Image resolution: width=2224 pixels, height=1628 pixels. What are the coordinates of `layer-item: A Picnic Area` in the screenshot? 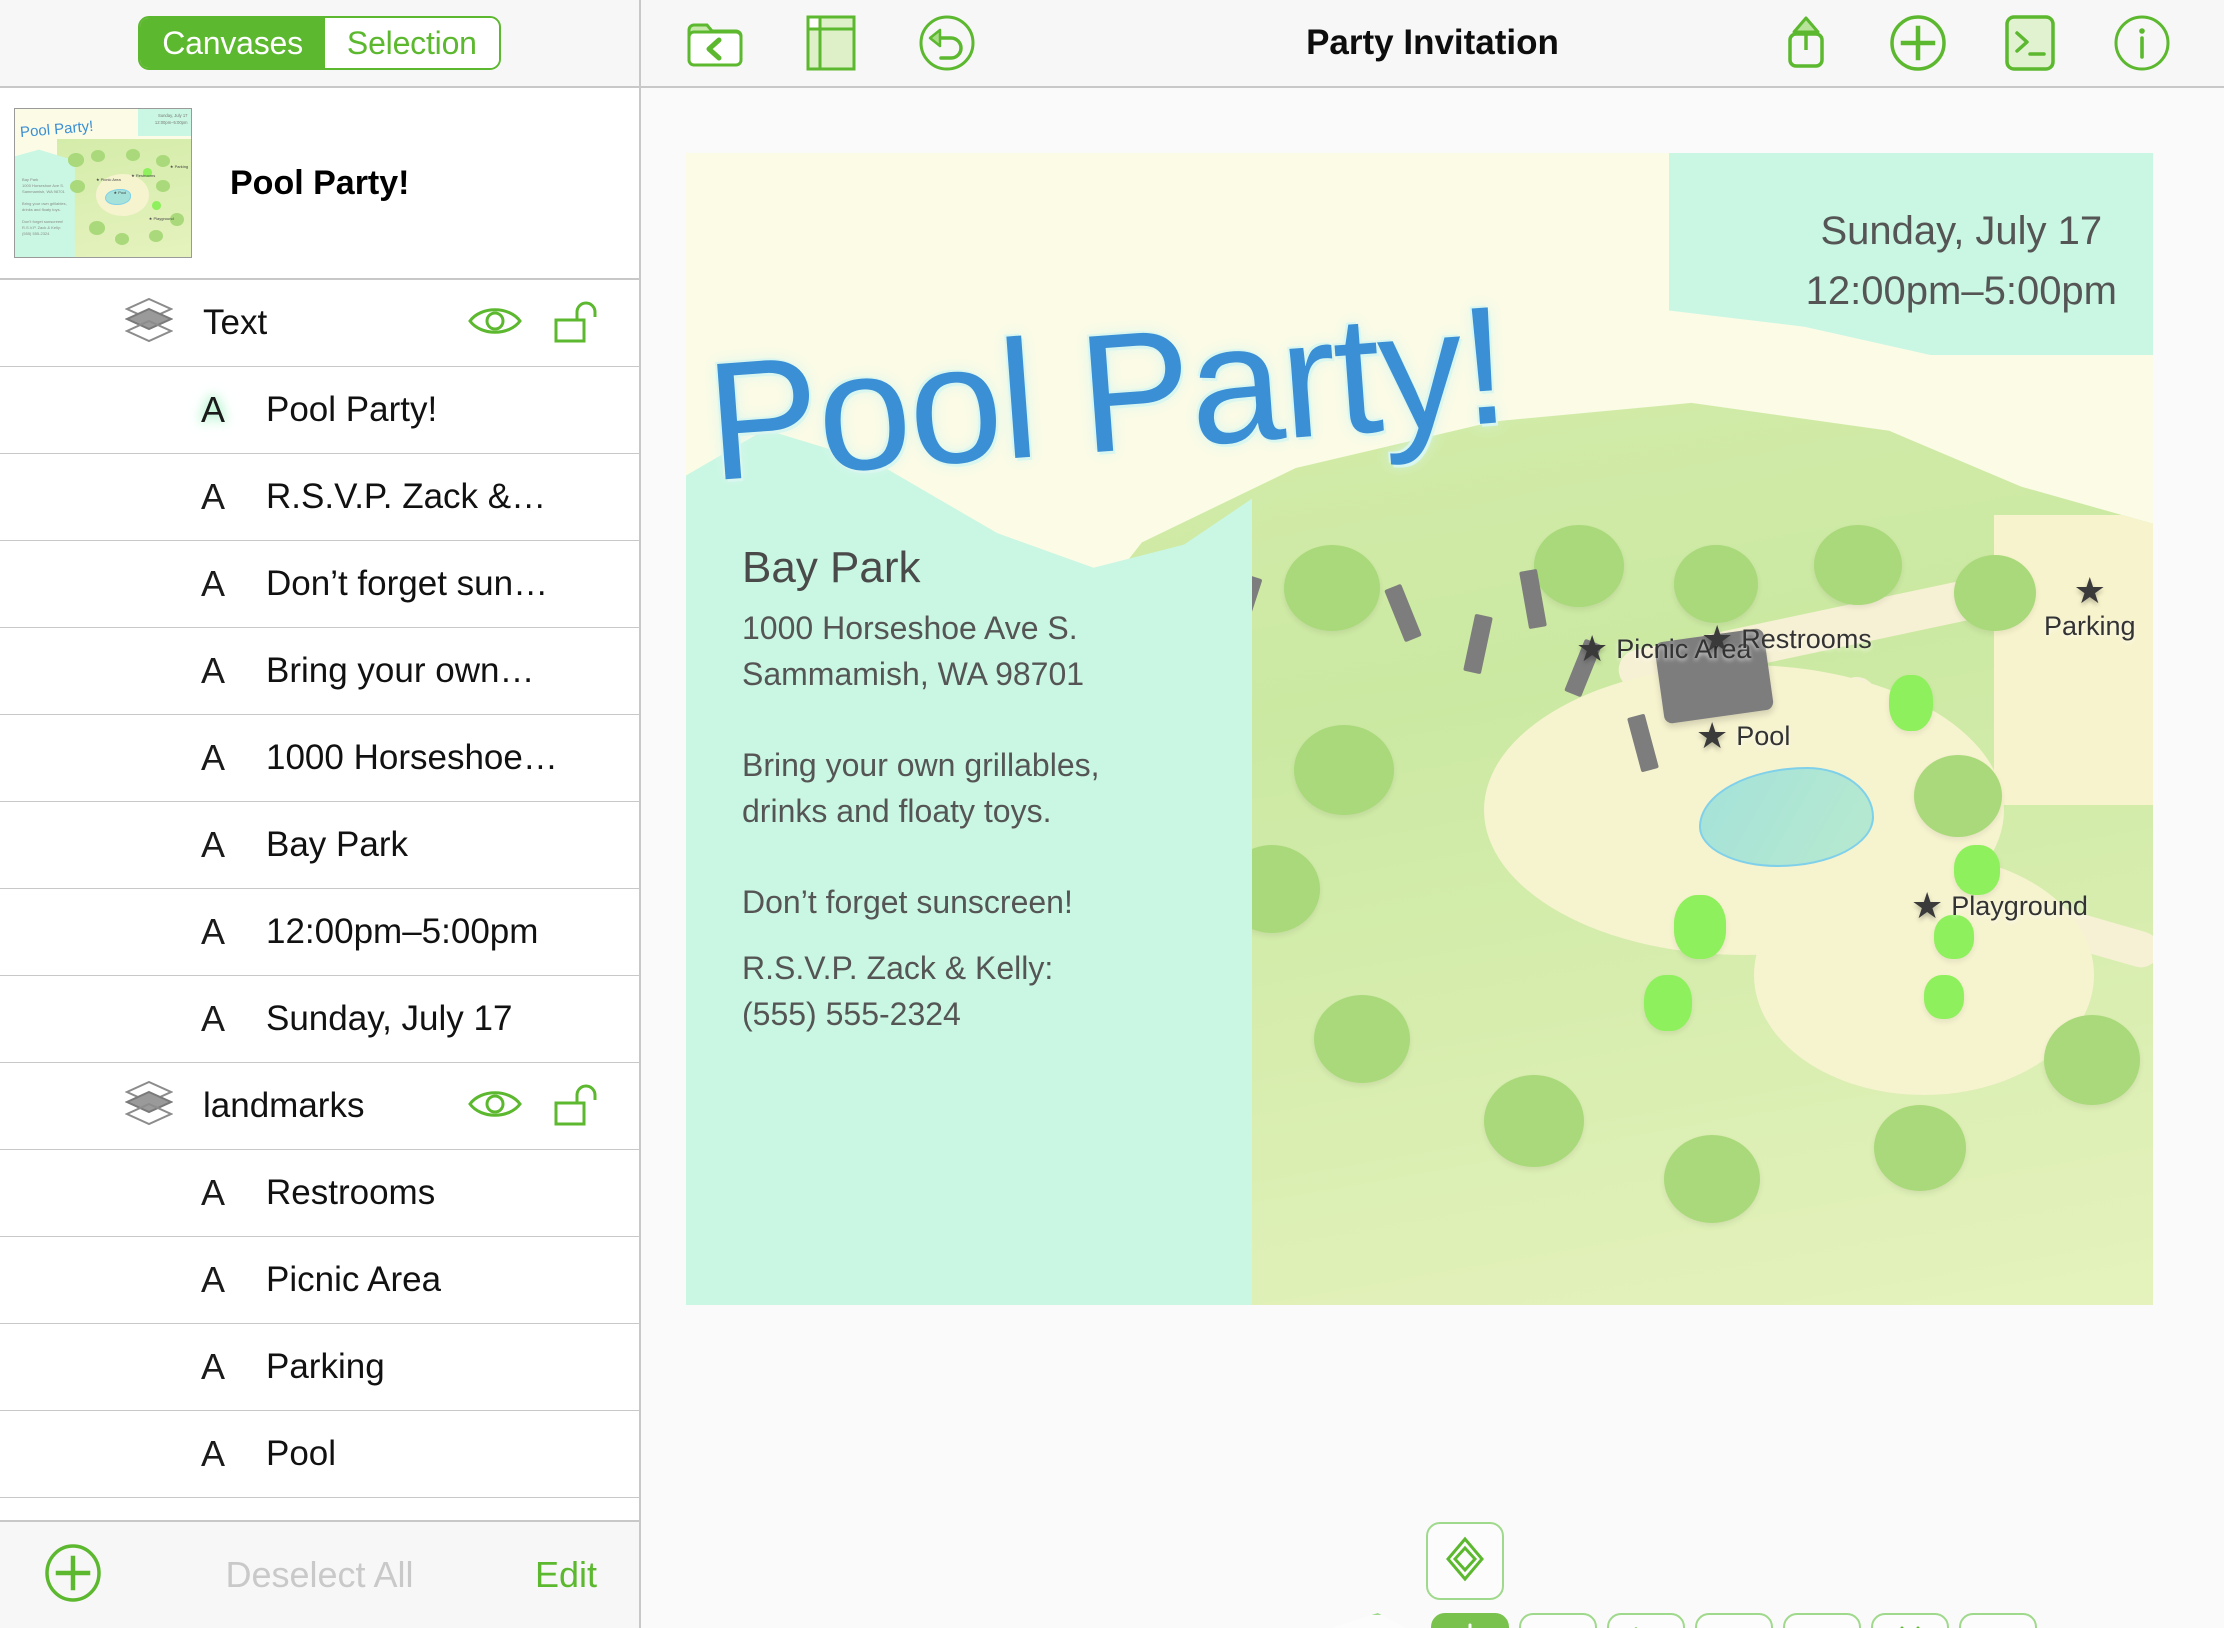 It's located at (319, 1280).